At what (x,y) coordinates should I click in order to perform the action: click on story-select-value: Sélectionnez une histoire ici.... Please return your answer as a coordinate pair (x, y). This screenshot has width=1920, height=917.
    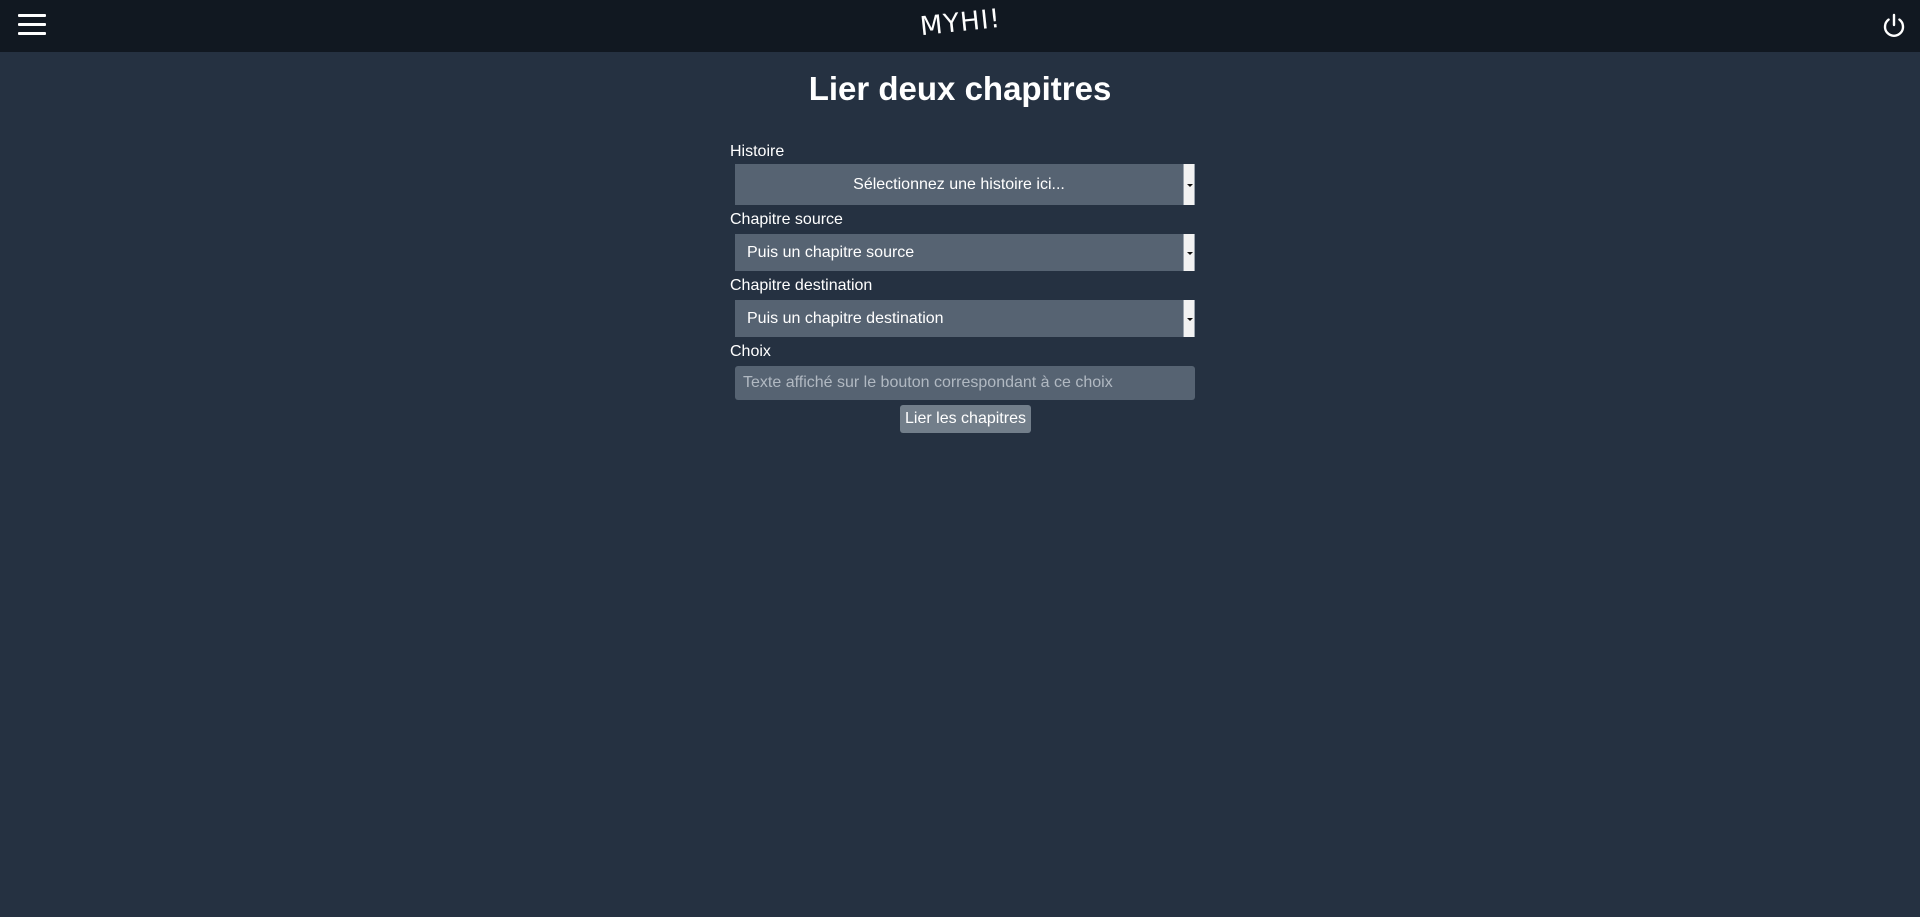
    Looking at the image, I should click on (959, 184).